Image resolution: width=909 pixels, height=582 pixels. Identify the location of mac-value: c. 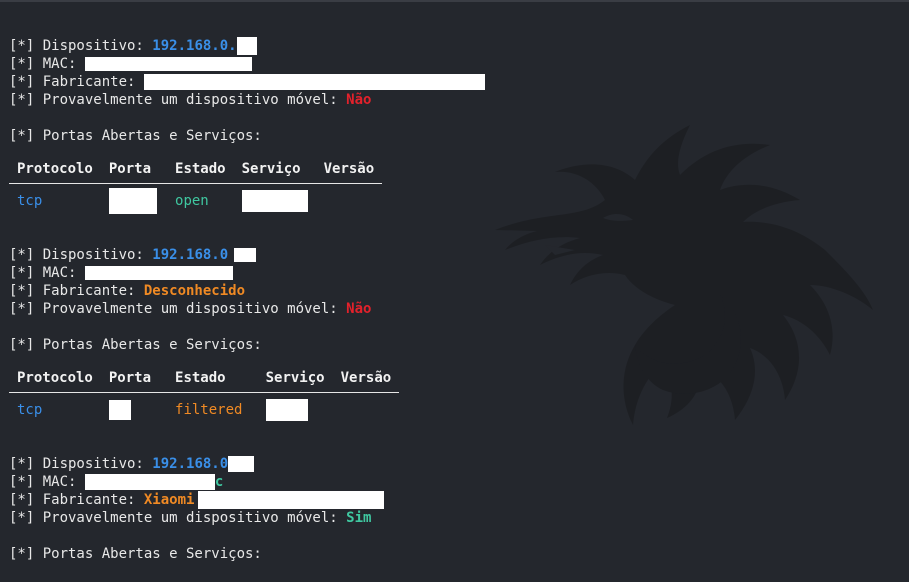
(219, 482).